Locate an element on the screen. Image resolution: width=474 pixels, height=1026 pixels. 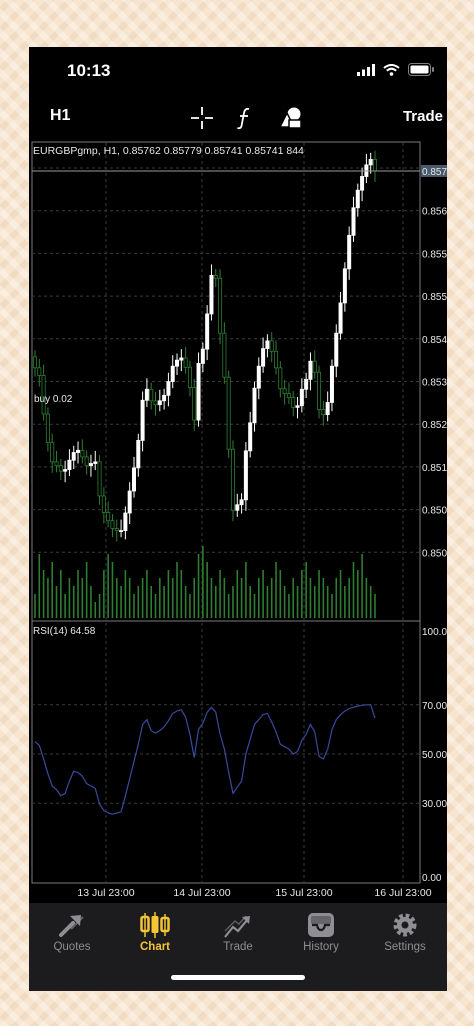
rsi-axis-label: 30.00 is located at coordinates (434, 804).